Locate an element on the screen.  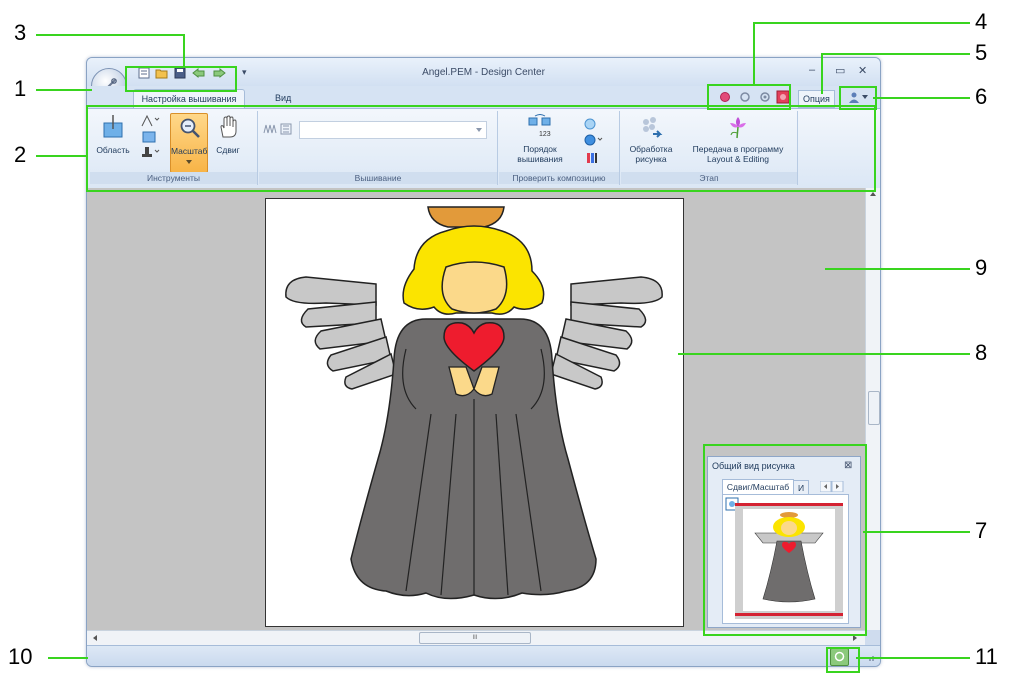
callout-number-5: 5 is located at coordinates (981, 52).